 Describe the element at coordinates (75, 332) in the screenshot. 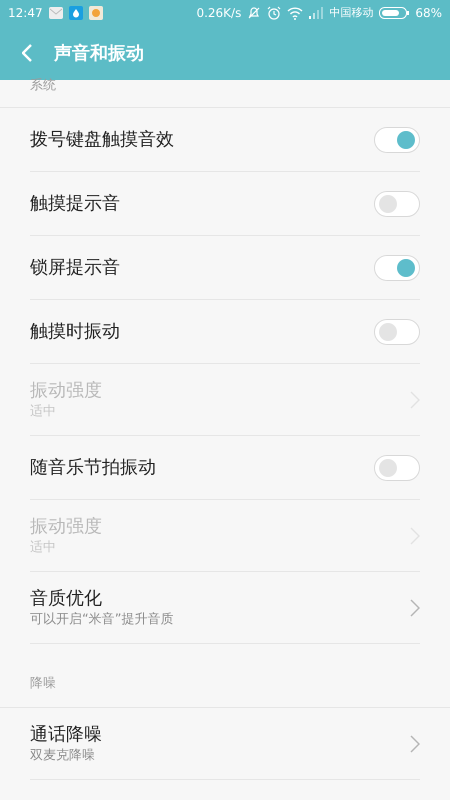

I see `setting-label: 触摸时振动` at that location.